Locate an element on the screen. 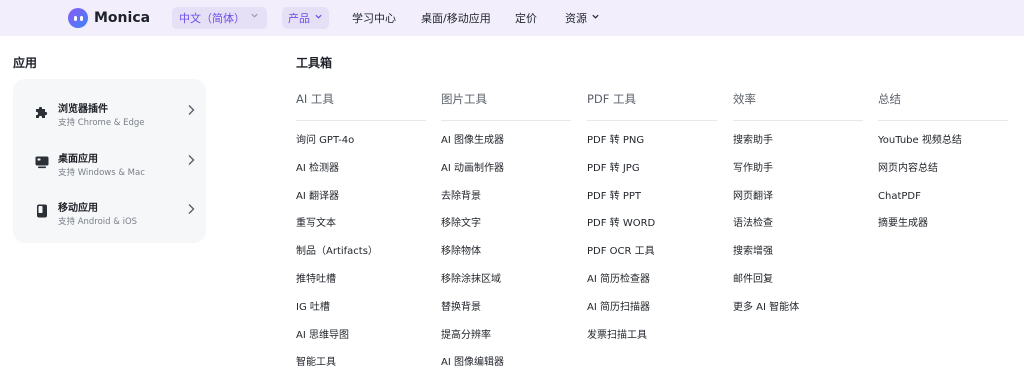  nav-pricing-label: 定价 is located at coordinates (526, 18).